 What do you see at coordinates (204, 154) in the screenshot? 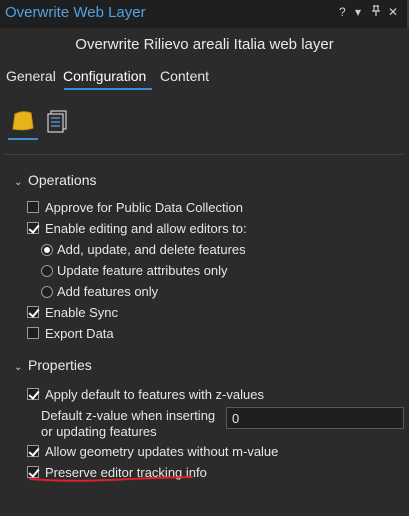
I see `divider` at bounding box center [204, 154].